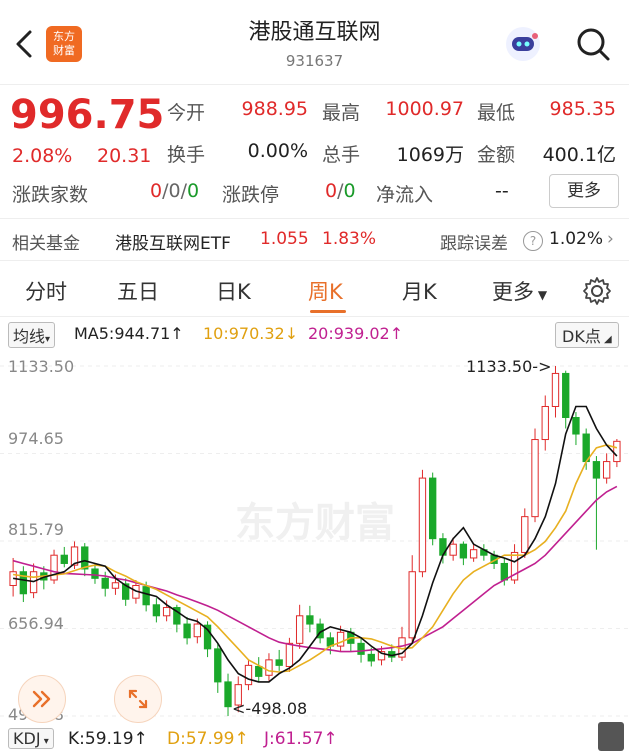  What do you see at coordinates (36, 529) in the screenshot?
I see `y-tick-label: 815.79` at bounding box center [36, 529].